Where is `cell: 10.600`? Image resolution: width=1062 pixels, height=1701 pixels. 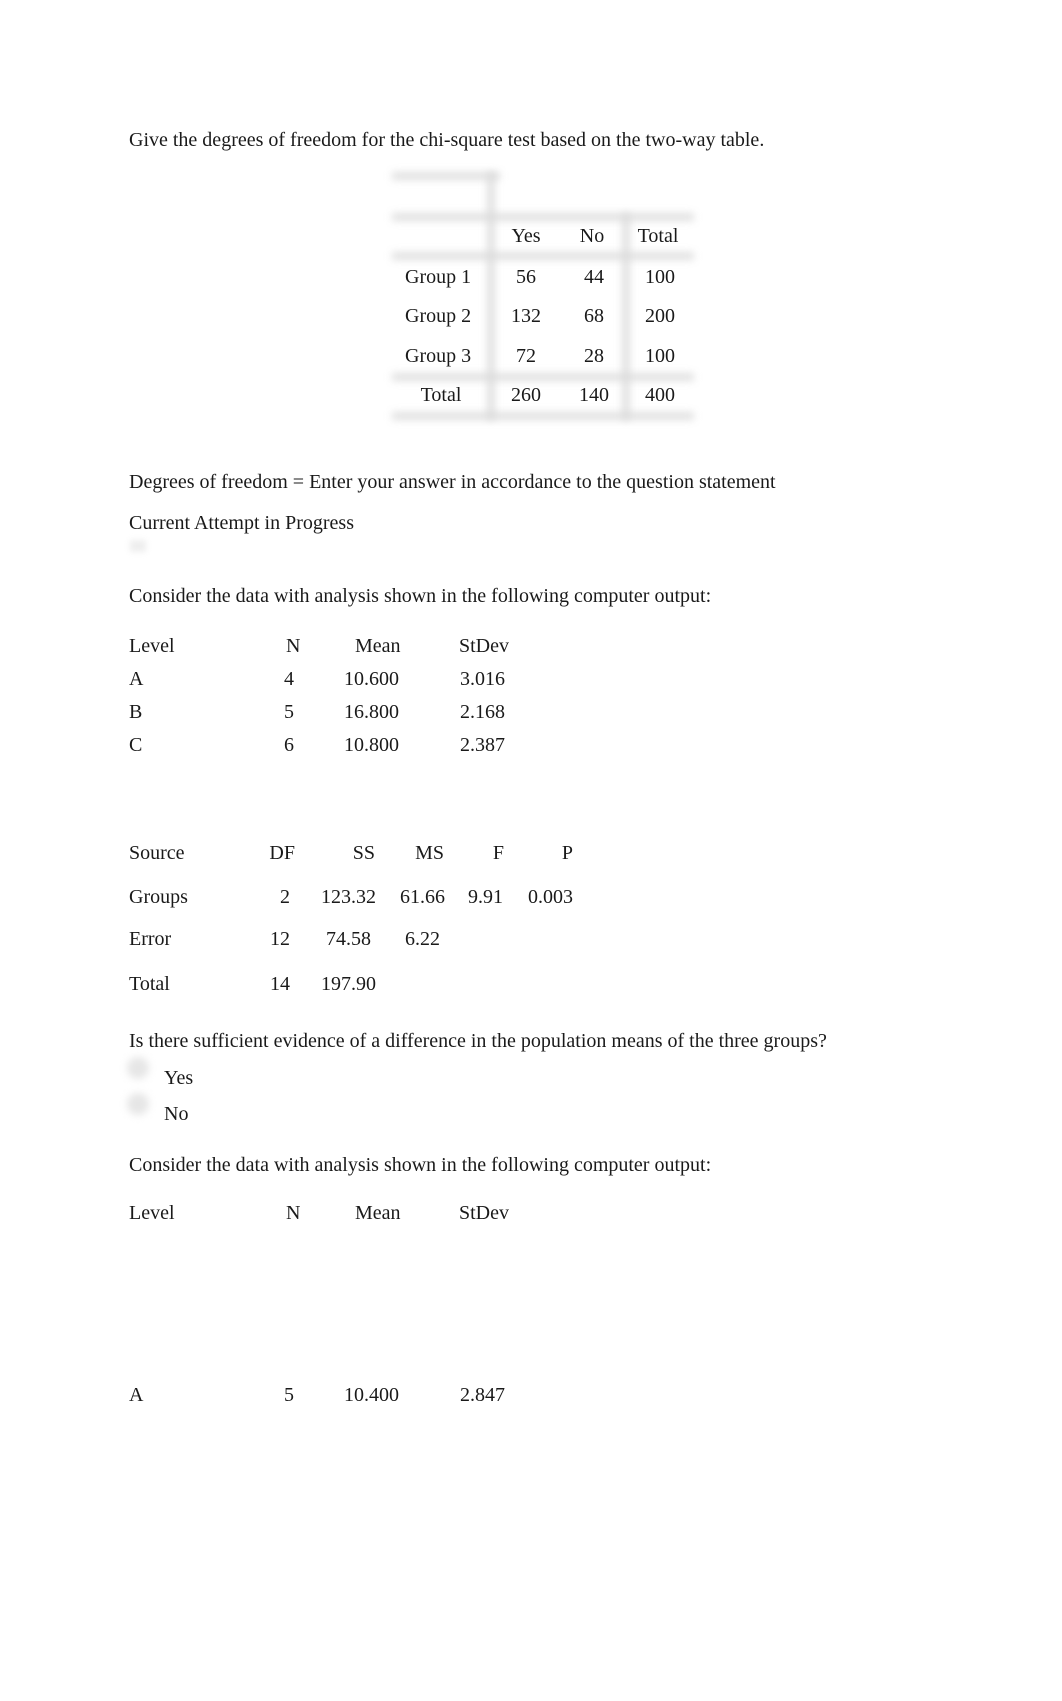
cell: 10.600 is located at coordinates (371, 679).